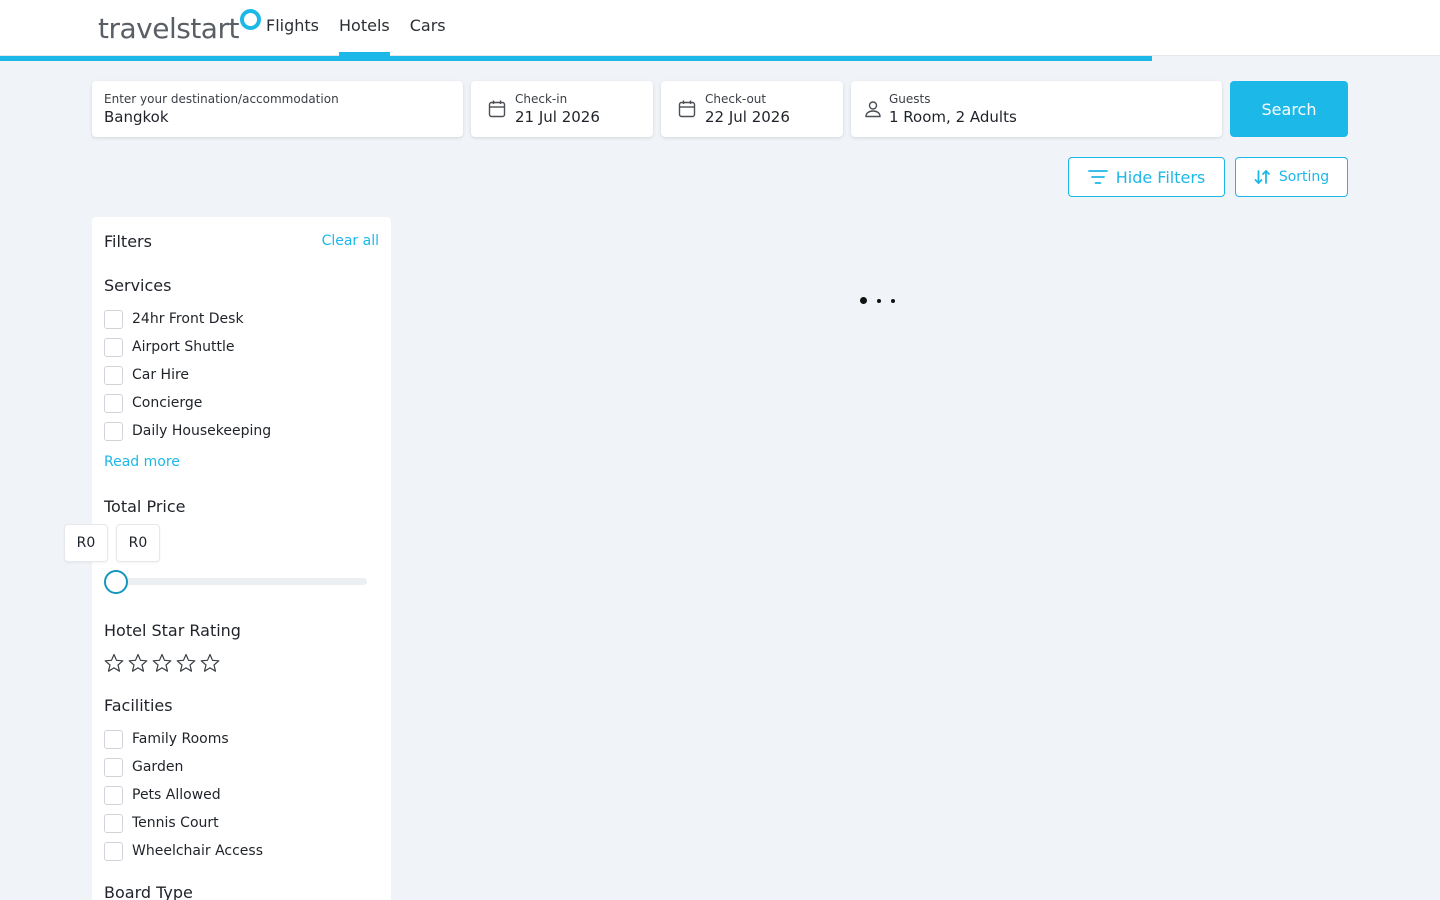 The width and height of the screenshot is (1440, 900). What do you see at coordinates (174, 319) in the screenshot?
I see `service-option: 24hr Front Desk` at bounding box center [174, 319].